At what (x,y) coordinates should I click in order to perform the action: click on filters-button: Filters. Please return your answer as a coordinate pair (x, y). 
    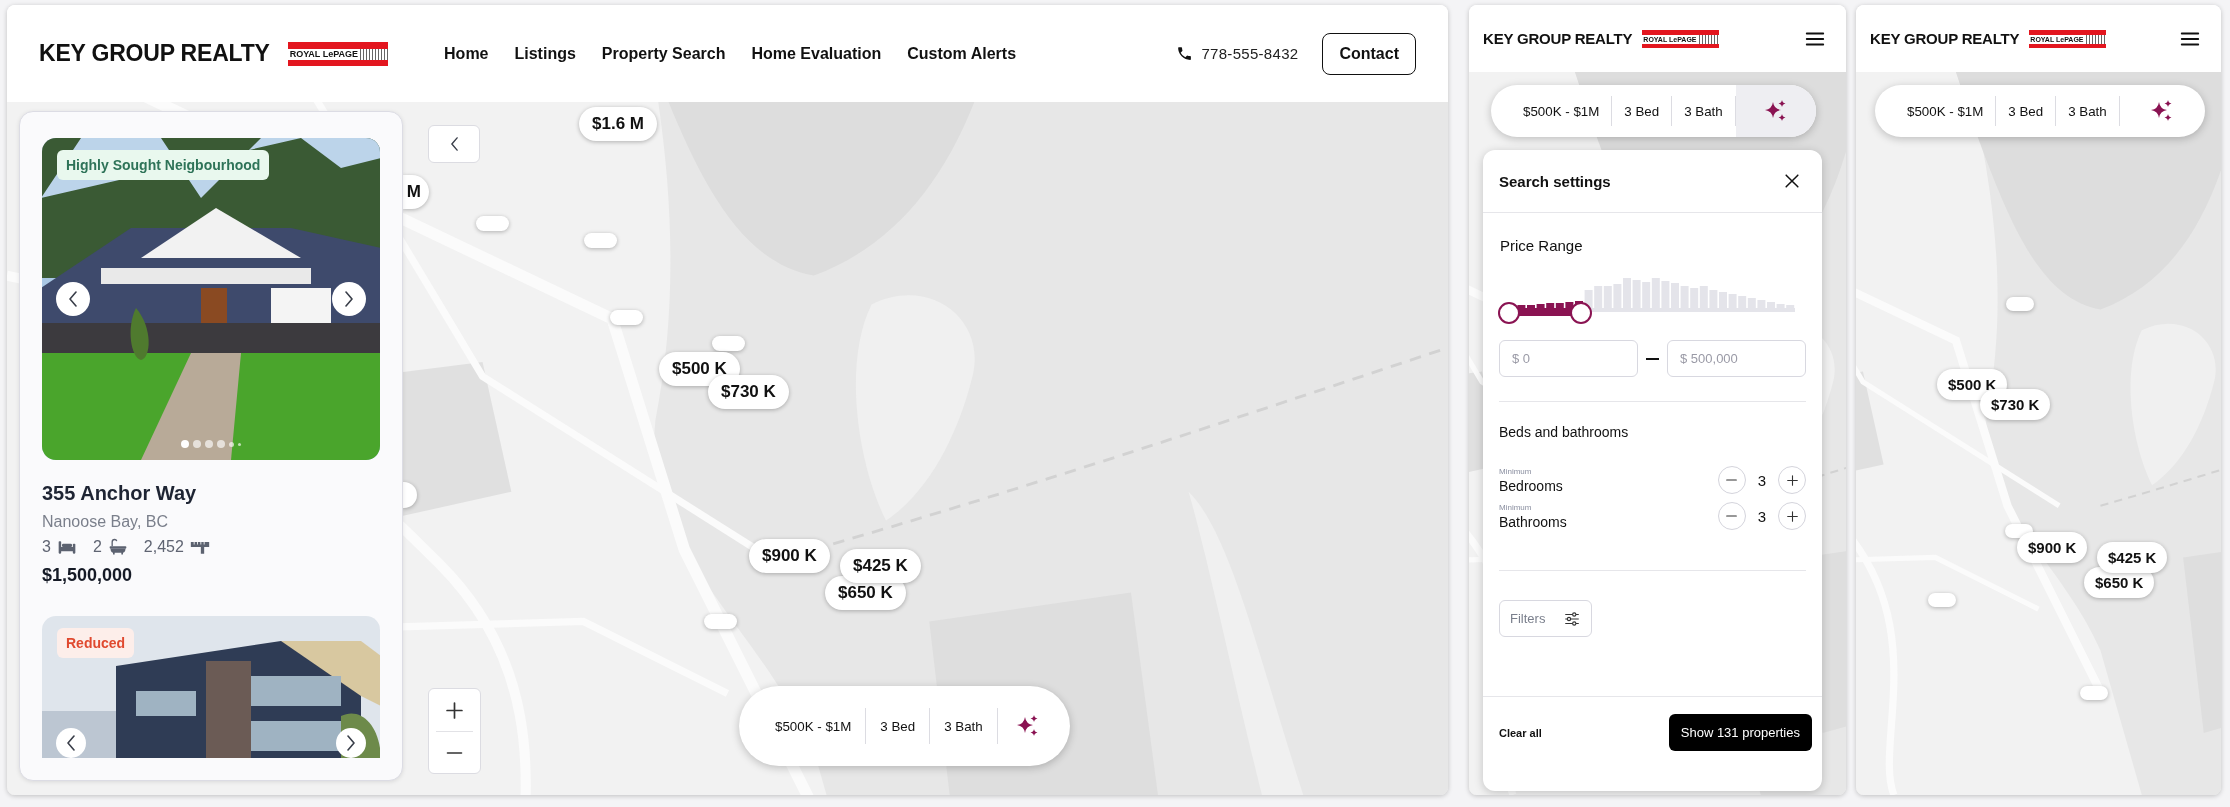
    Looking at the image, I should click on (1545, 618).